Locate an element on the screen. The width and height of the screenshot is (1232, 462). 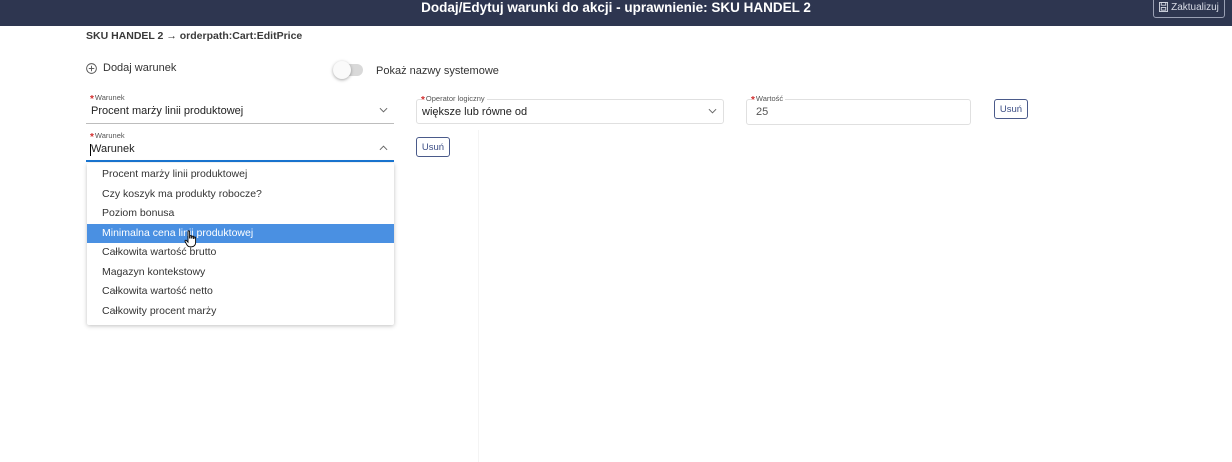
dropdown-option: Całkowita wartość netto is located at coordinates (240, 292).